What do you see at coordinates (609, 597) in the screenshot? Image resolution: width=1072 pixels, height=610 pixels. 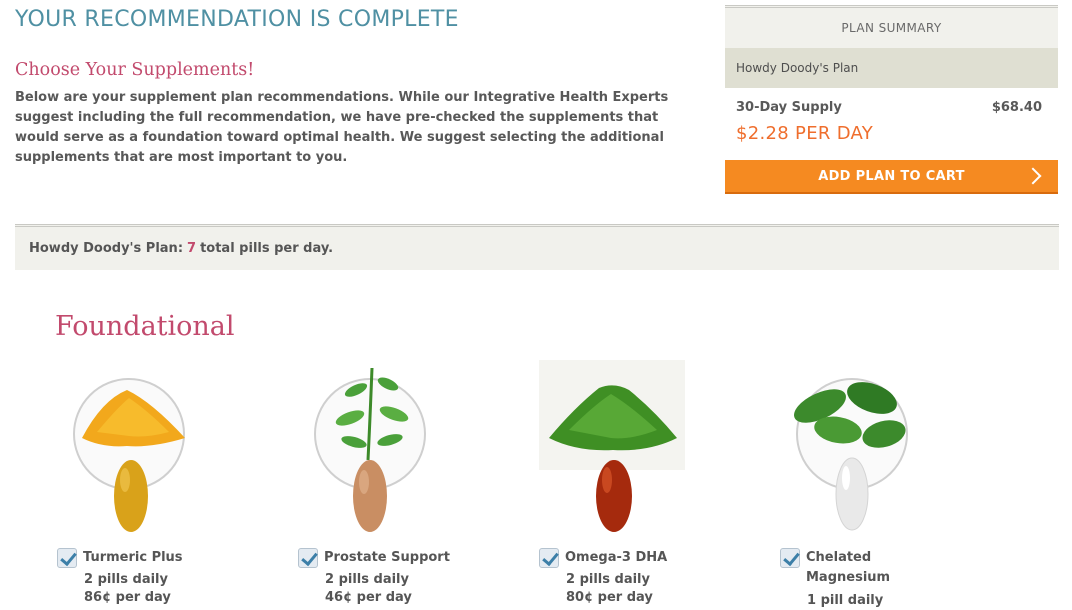 I see `product-price-per-day: 80¢ per day` at bounding box center [609, 597].